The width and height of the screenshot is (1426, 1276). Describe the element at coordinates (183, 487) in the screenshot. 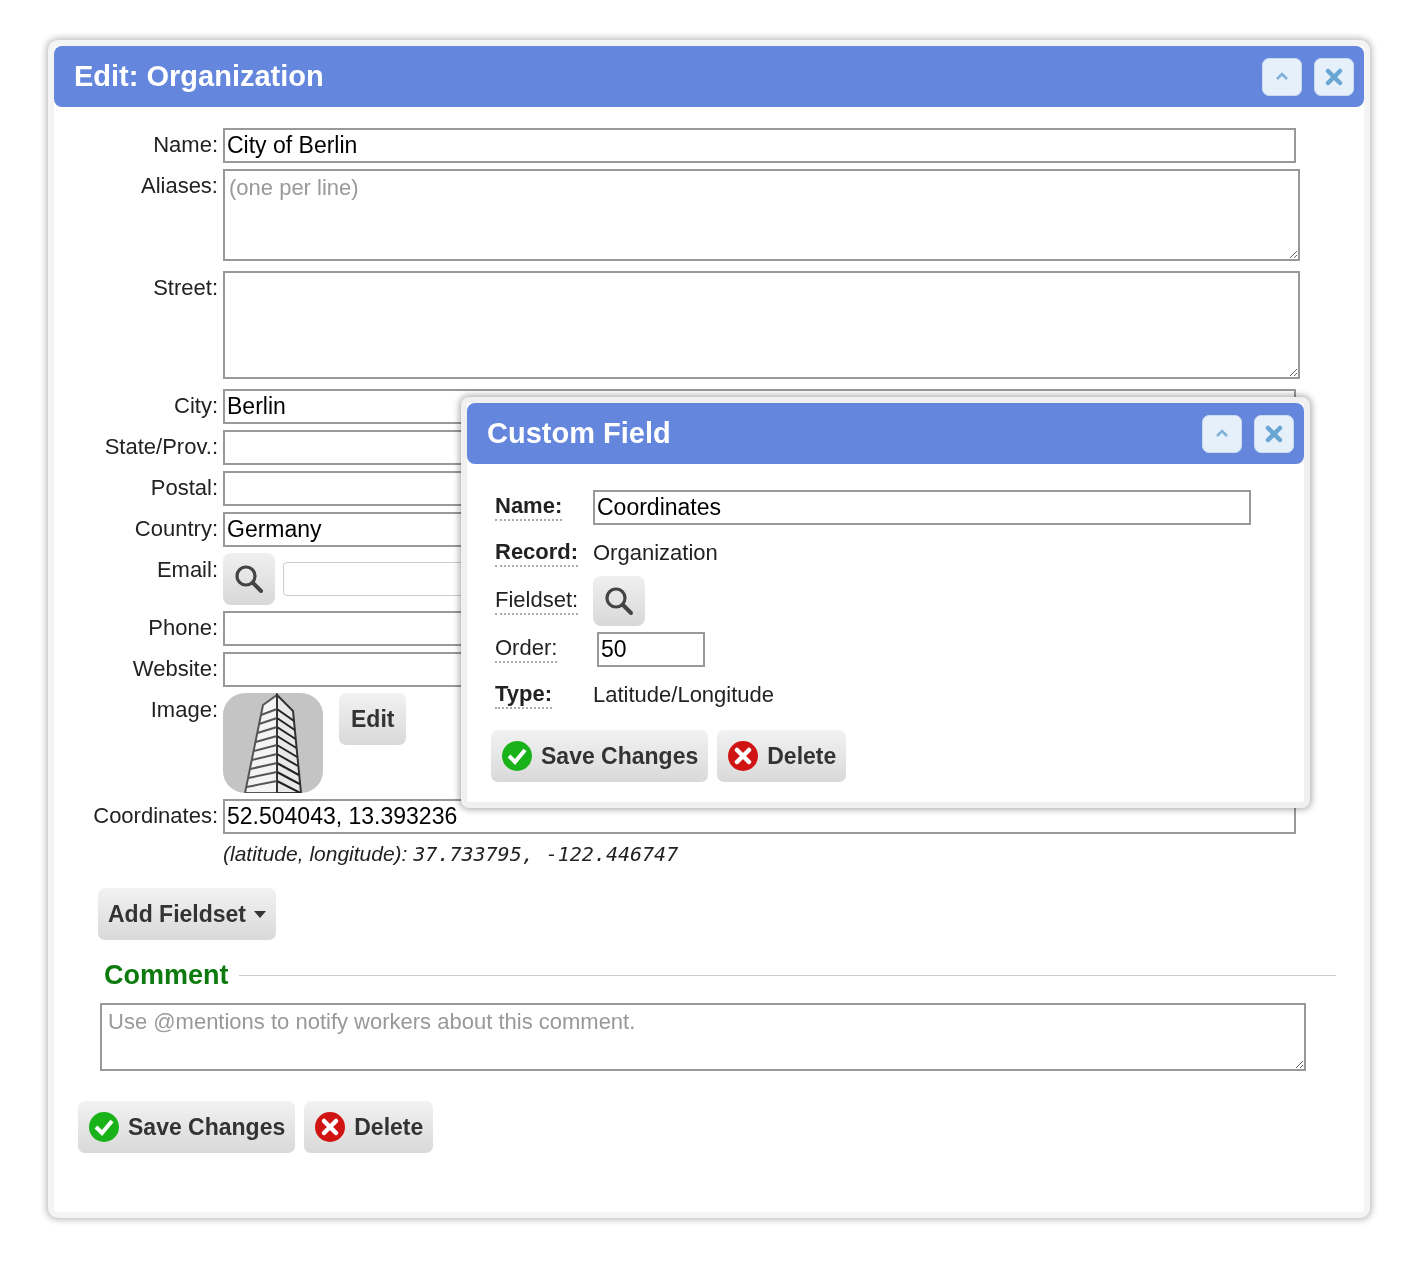

I see `field-label: Postal:` at that location.